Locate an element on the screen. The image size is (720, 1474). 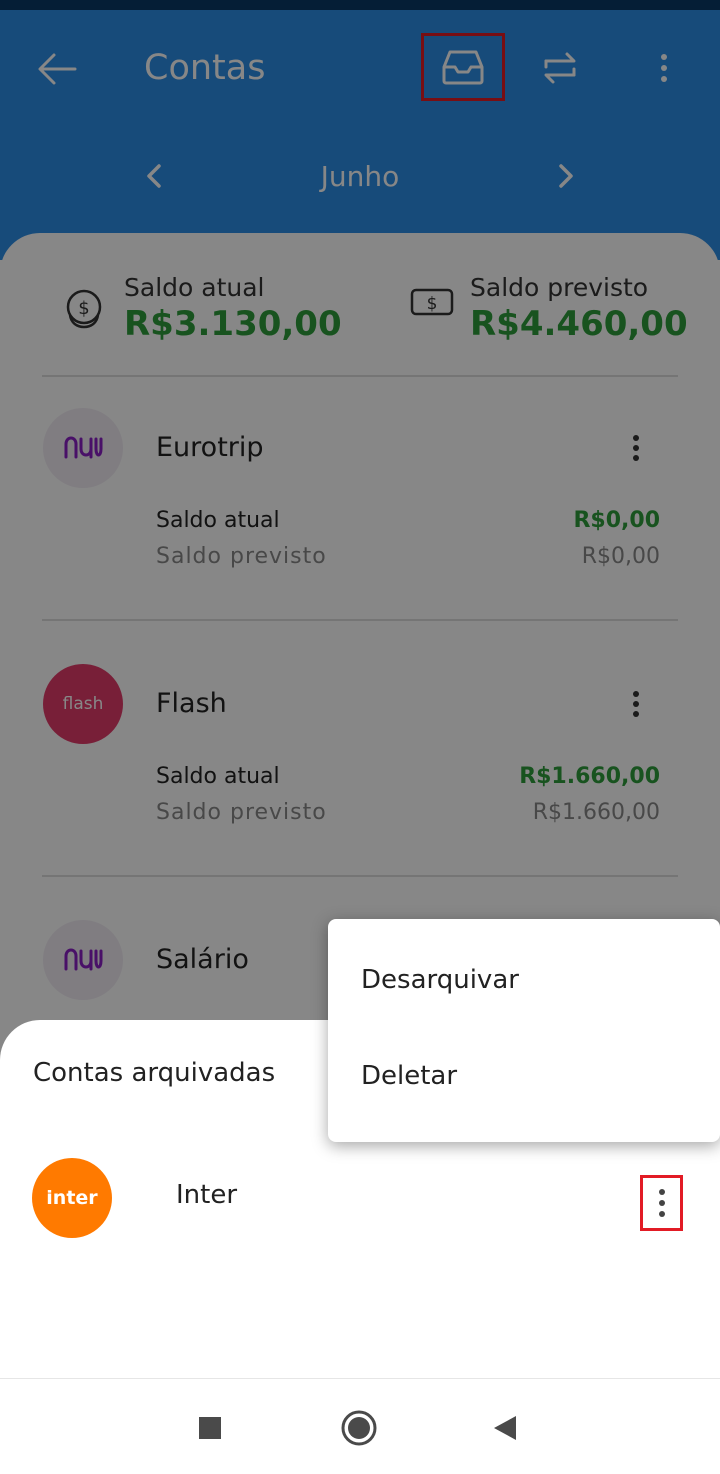
sheet-title: Contas arquivadas is located at coordinates (154, 1073).